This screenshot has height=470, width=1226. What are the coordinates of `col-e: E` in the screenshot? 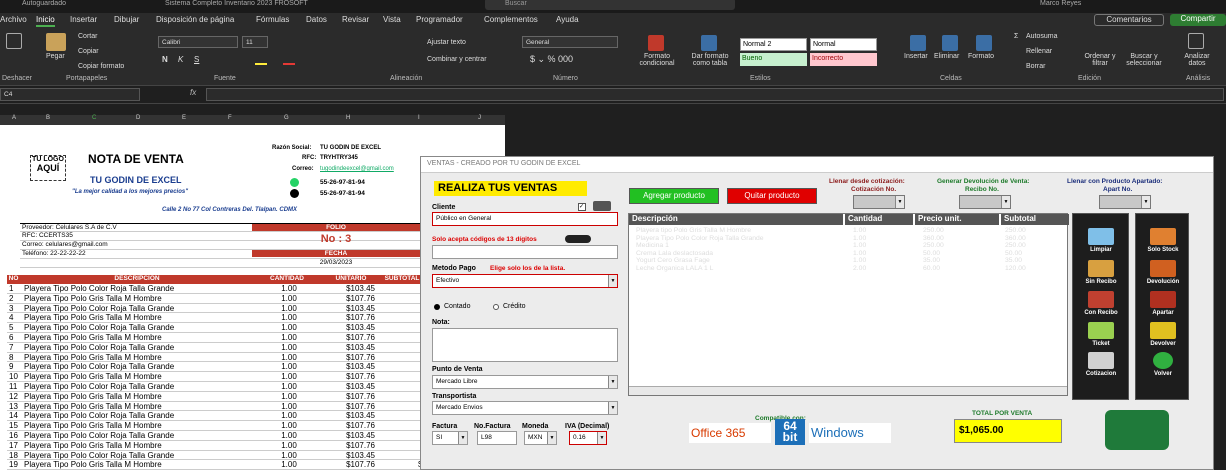 It's located at (184, 118).